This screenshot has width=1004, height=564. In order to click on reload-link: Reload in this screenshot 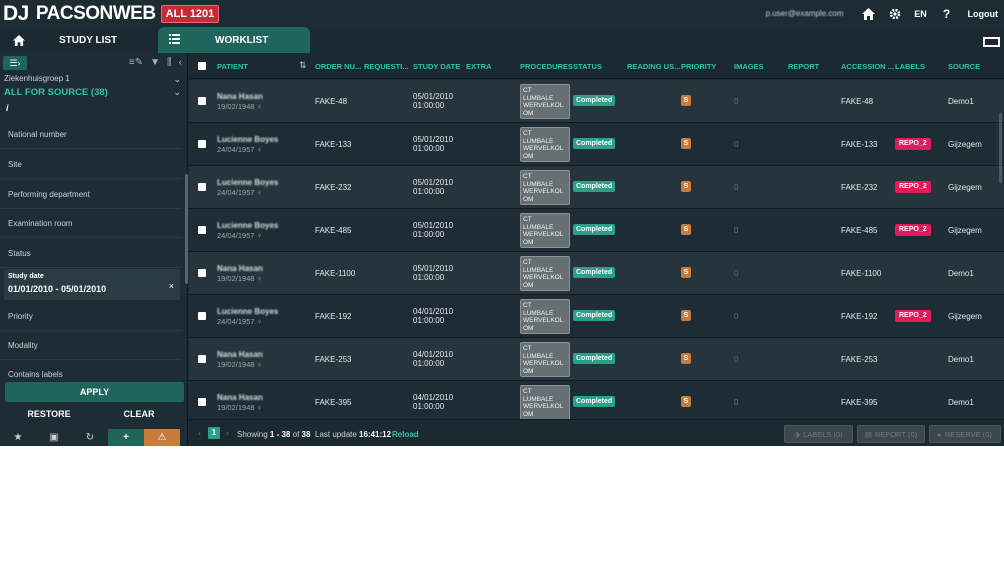, I will do `click(405, 434)`.